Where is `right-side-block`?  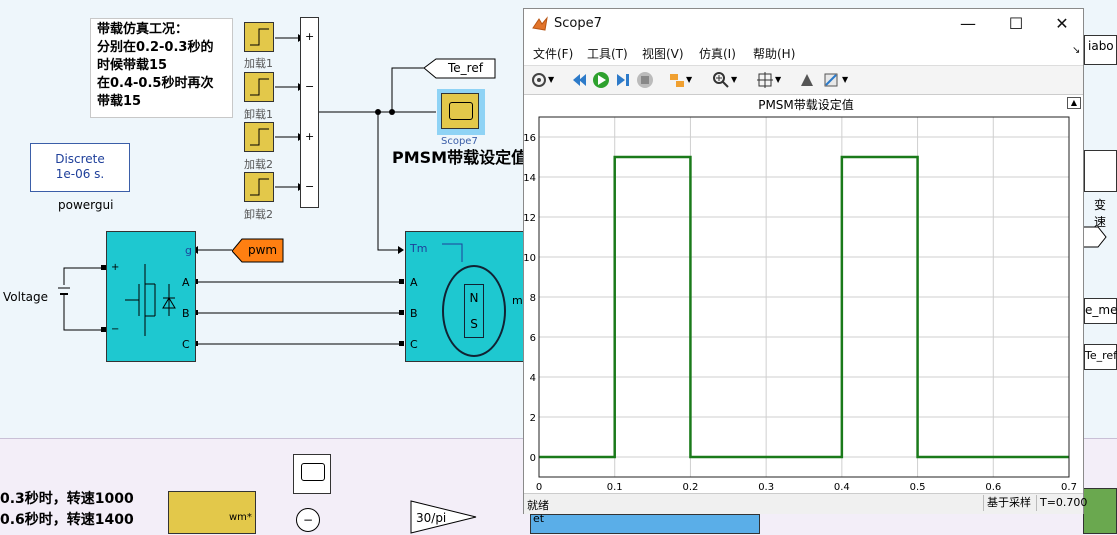
right-side-block is located at coordinates (1100, 171).